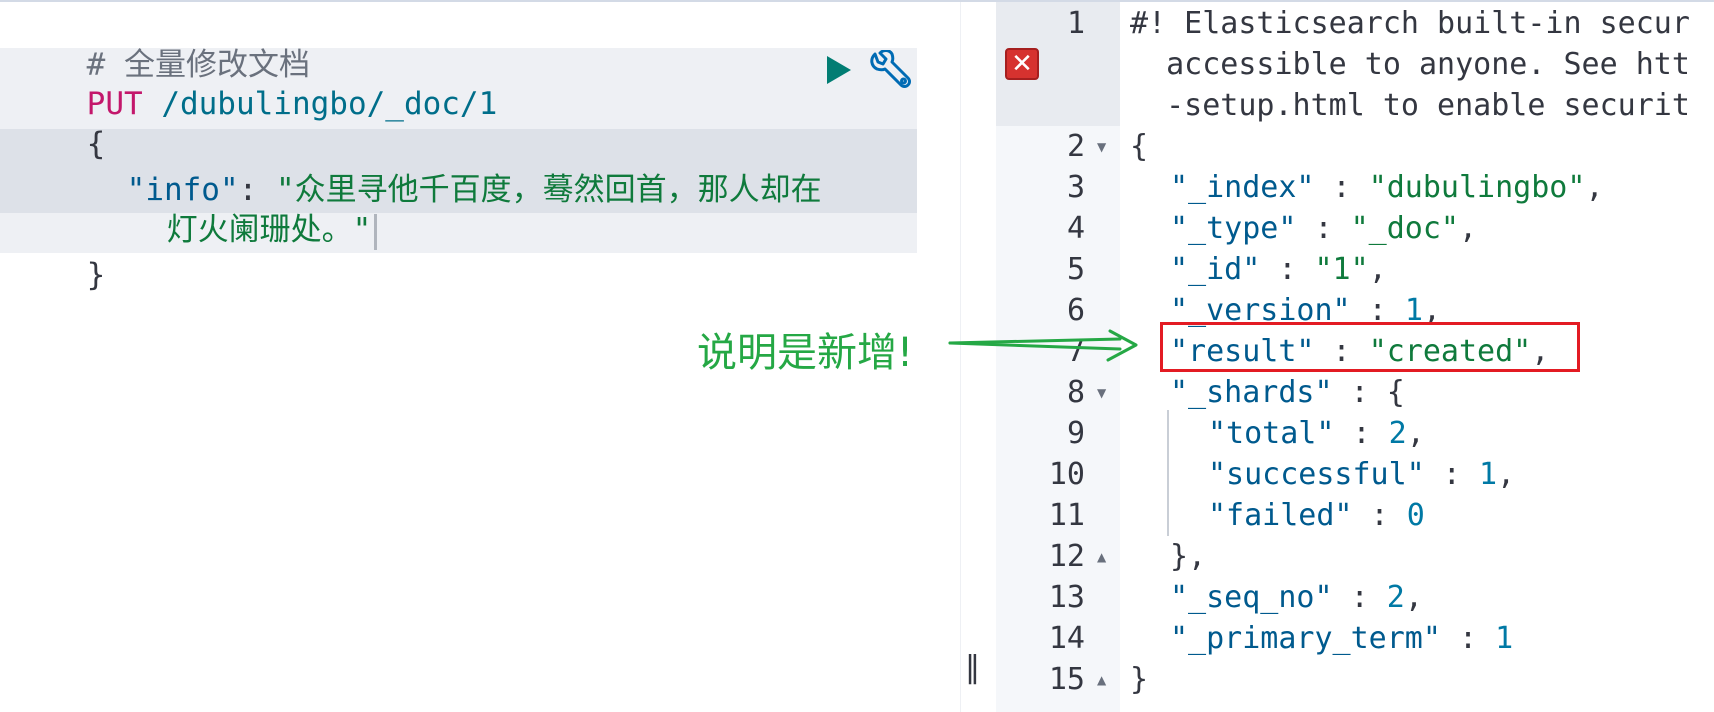 The image size is (1714, 712). I want to click on response-line: "total" : 2,, so click(1316, 433).